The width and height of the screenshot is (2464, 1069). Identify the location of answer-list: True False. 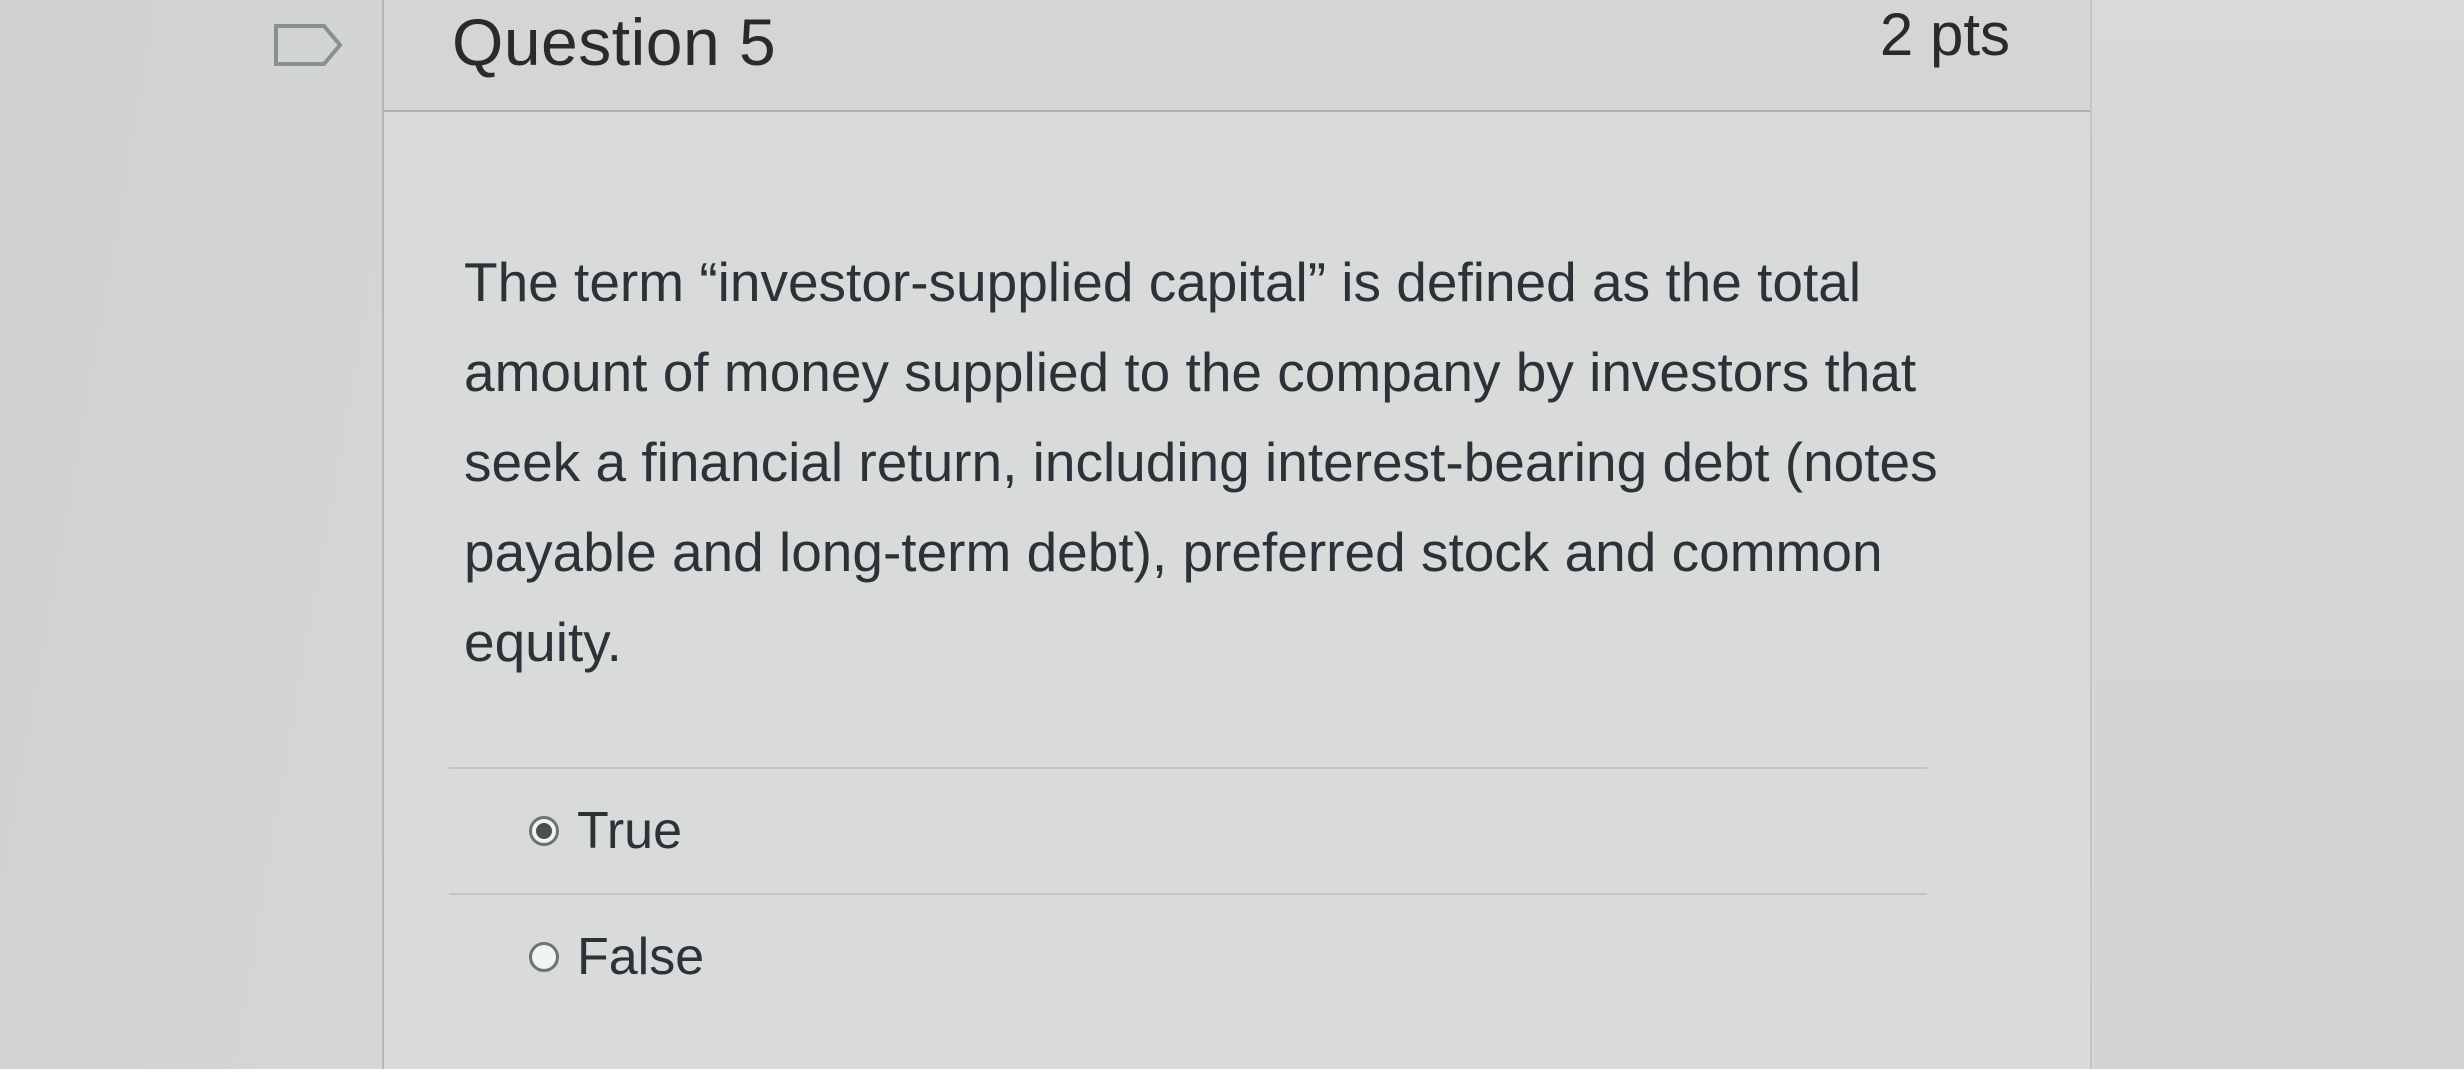
(1188, 893).